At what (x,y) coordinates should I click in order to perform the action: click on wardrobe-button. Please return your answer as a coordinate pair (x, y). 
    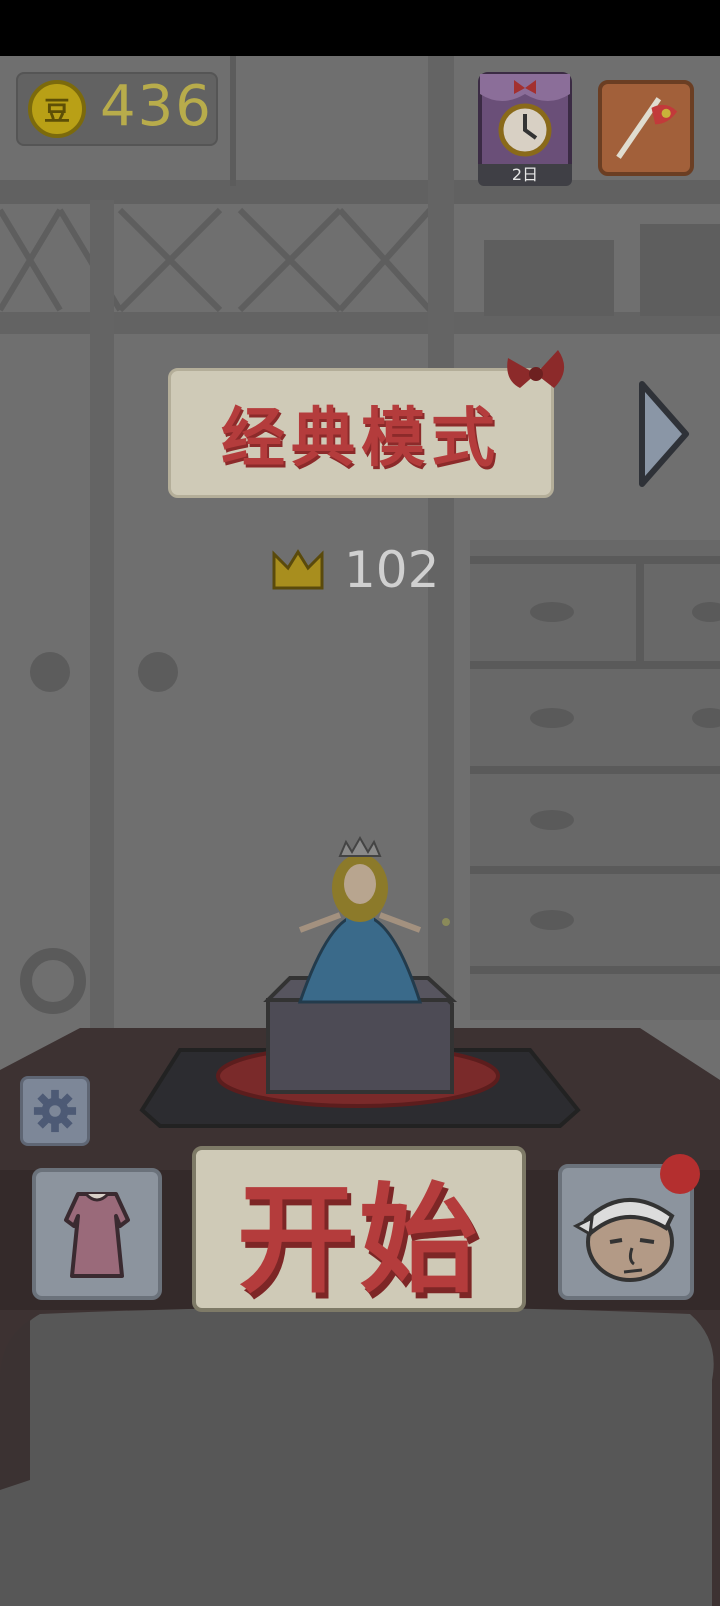
    Looking at the image, I should click on (97, 1234).